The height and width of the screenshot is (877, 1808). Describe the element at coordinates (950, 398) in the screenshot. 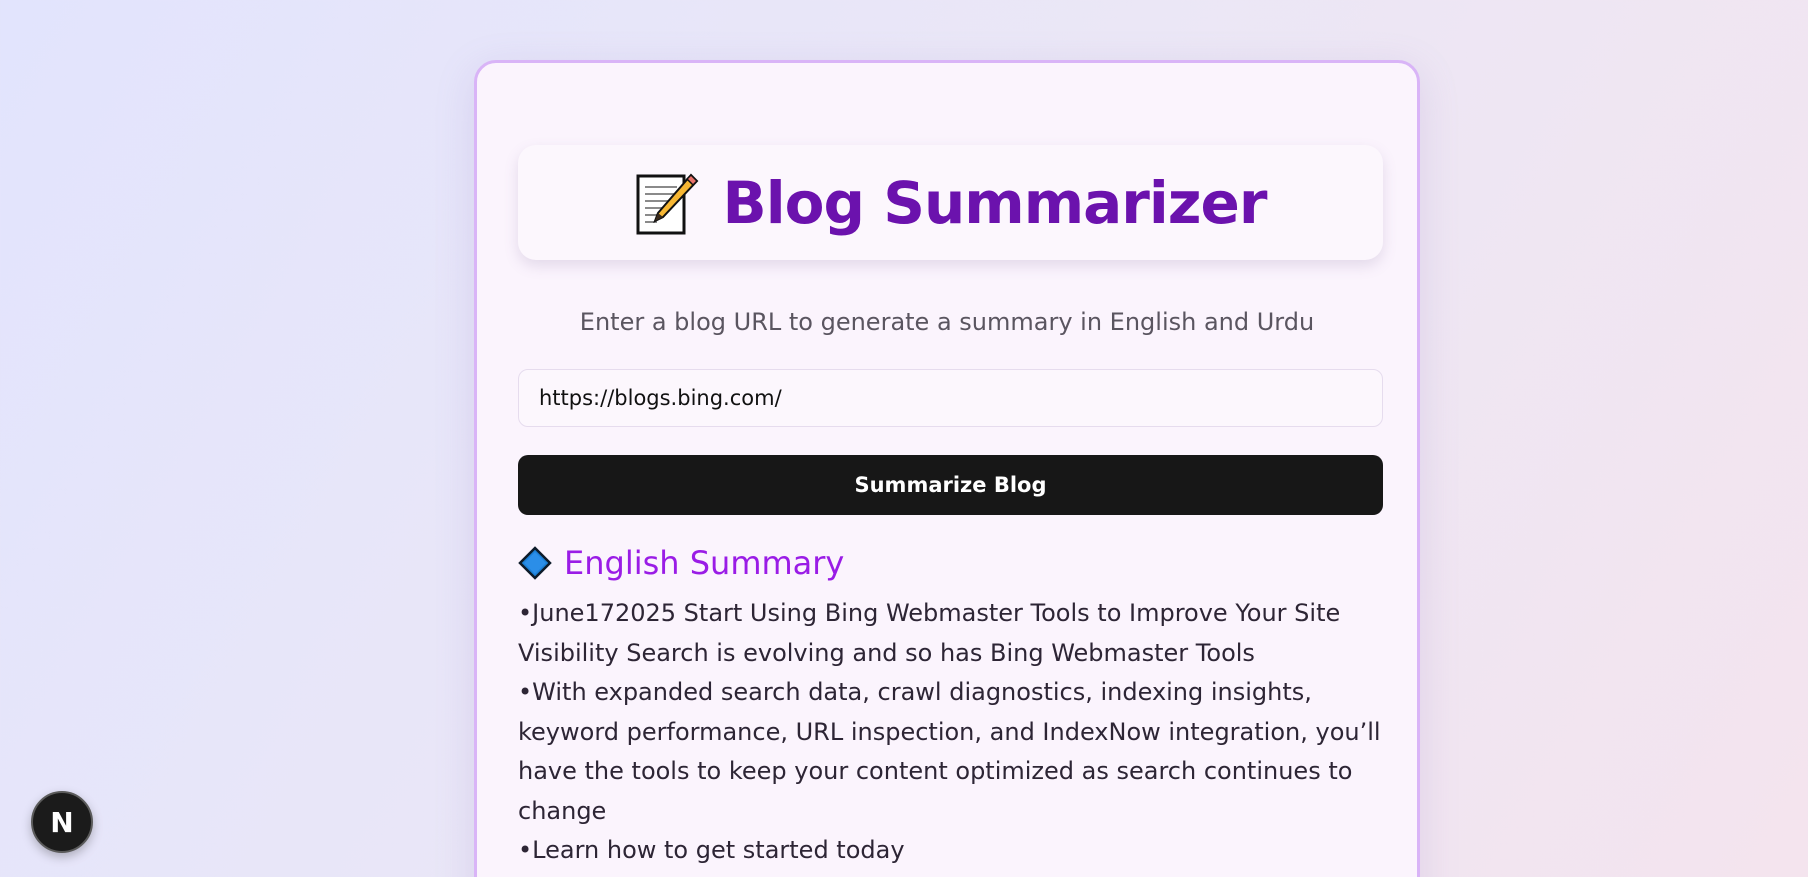

I see `blog-url-input` at that location.